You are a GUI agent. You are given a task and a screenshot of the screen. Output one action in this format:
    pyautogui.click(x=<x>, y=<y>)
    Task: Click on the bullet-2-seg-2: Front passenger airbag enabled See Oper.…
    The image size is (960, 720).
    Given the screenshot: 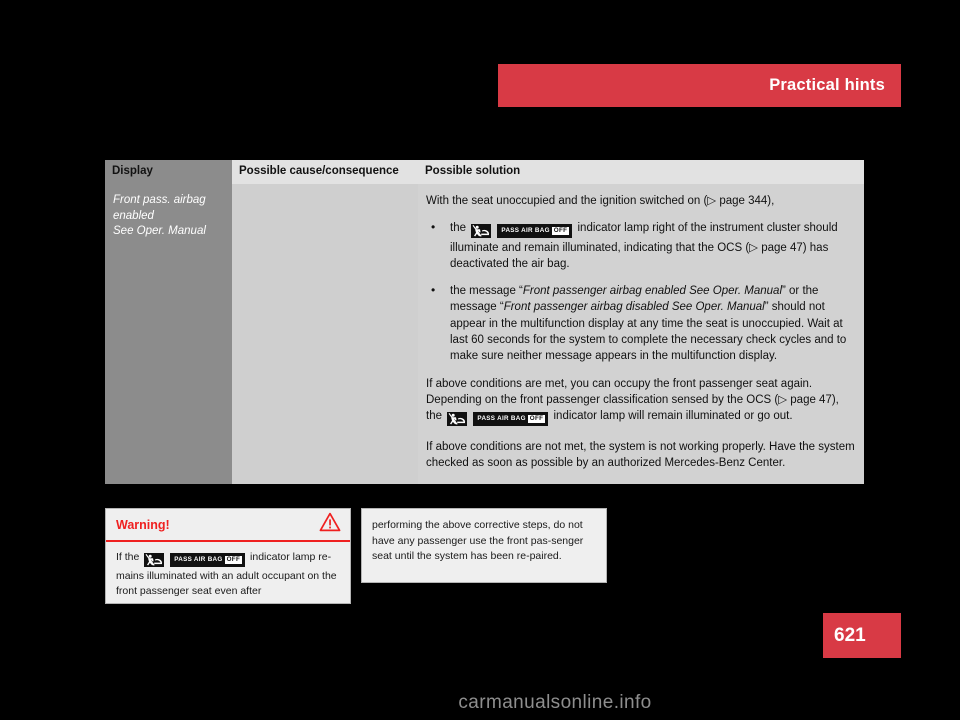 What is the action you would take?
    pyautogui.click(x=652, y=291)
    